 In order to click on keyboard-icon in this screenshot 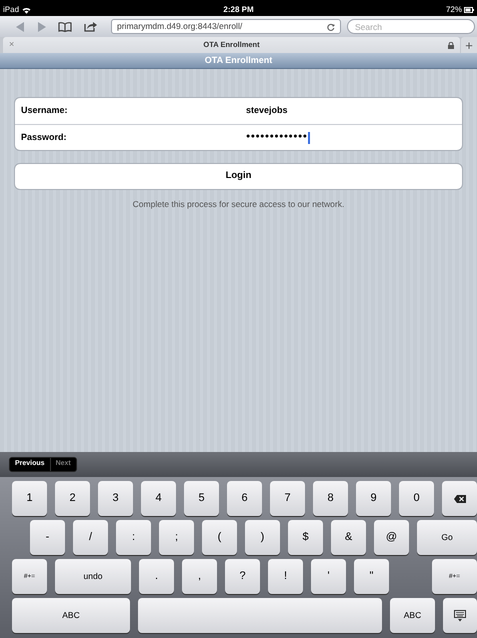, I will do `click(460, 616)`.